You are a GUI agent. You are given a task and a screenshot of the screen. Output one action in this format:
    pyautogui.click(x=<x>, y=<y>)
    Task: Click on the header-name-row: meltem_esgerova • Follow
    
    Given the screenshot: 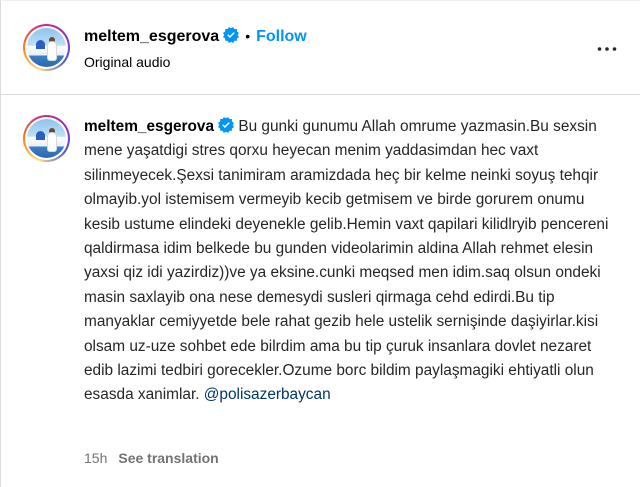 What is the action you would take?
    pyautogui.click(x=195, y=36)
    